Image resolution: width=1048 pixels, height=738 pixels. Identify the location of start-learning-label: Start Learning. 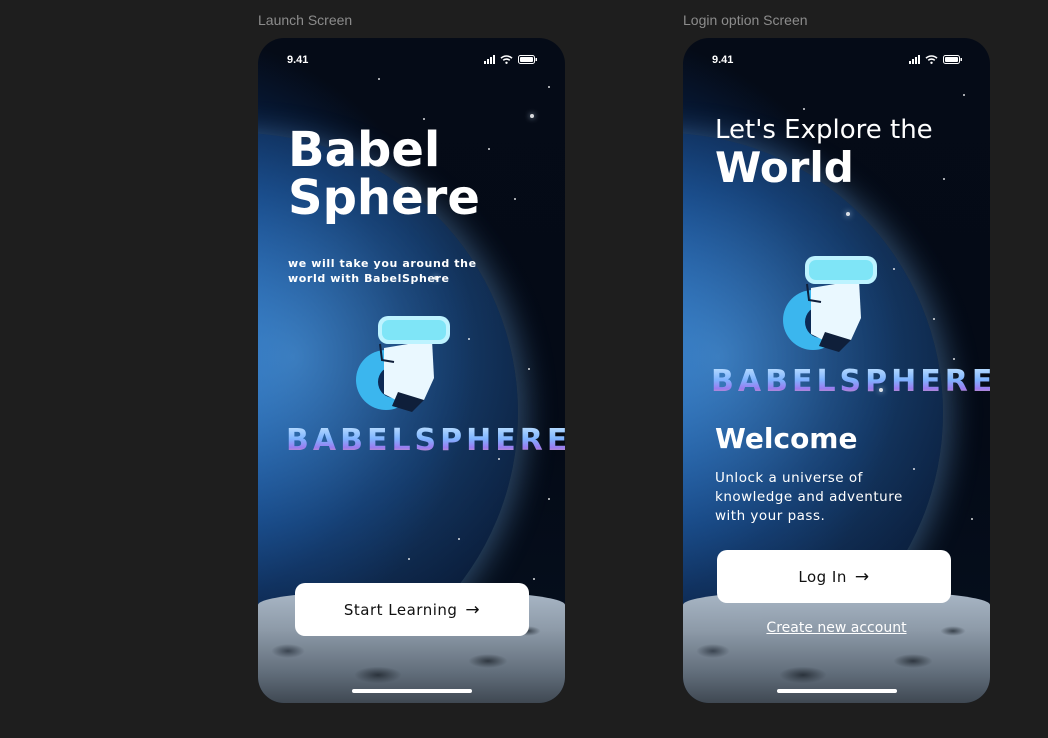
(400, 609).